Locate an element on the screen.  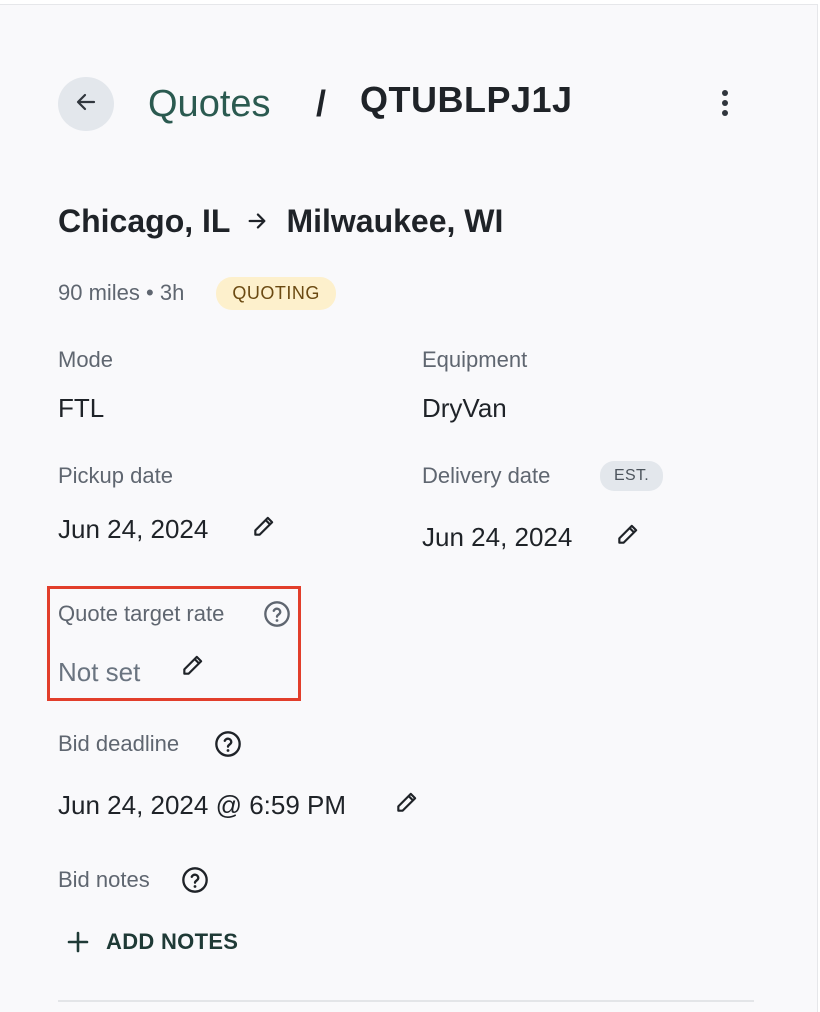
estimated-badge: EST. is located at coordinates (631, 476).